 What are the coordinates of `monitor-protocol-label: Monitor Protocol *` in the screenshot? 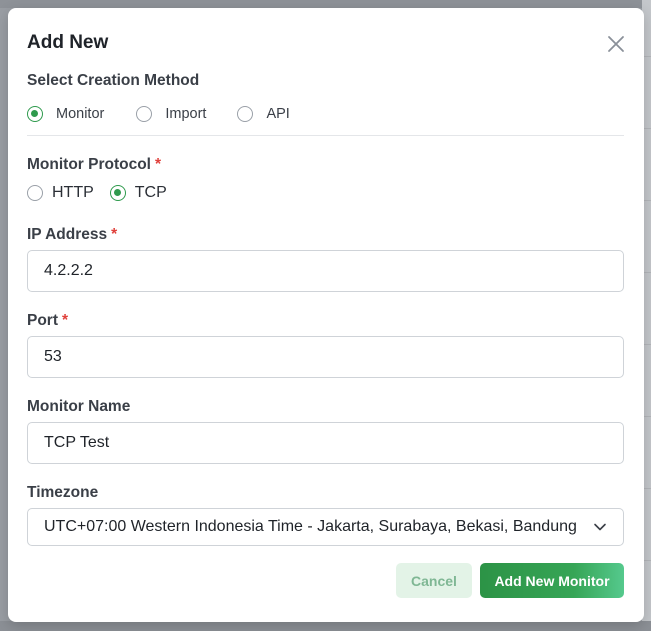 It's located at (94, 165).